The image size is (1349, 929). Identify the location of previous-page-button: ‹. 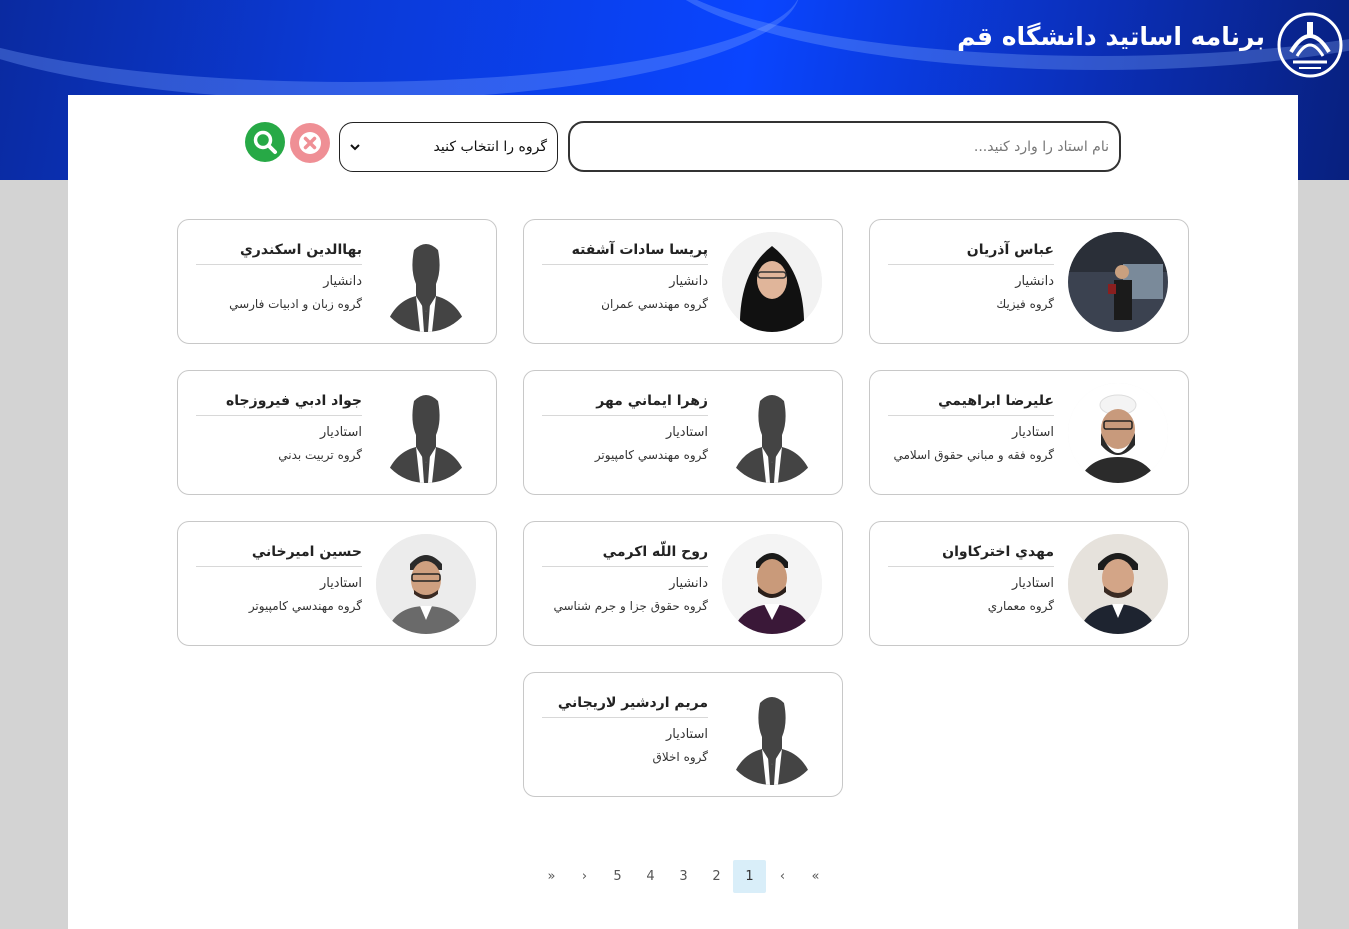
(782, 876).